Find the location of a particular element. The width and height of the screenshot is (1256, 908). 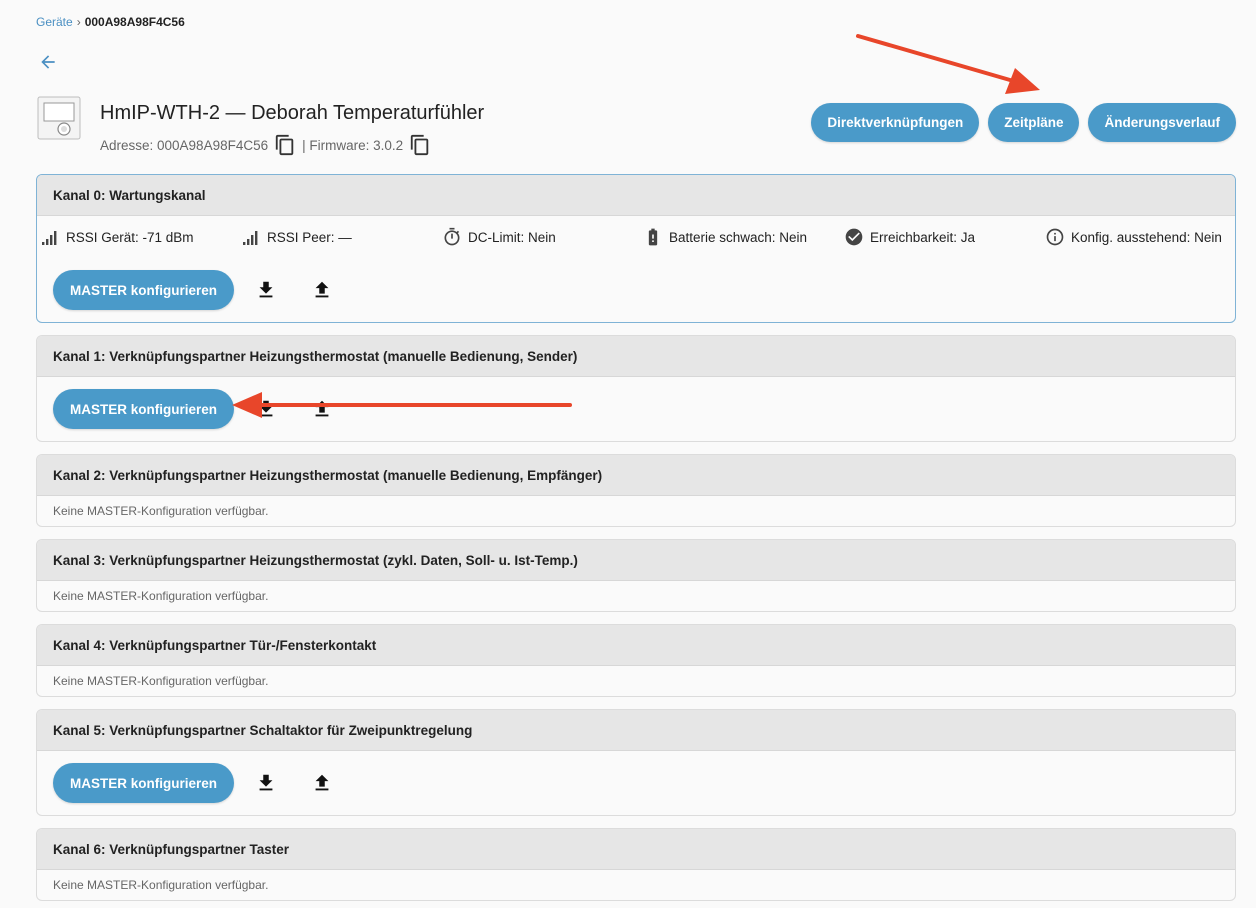

direct-links-button: Direktverknüpfungen is located at coordinates (895, 122).